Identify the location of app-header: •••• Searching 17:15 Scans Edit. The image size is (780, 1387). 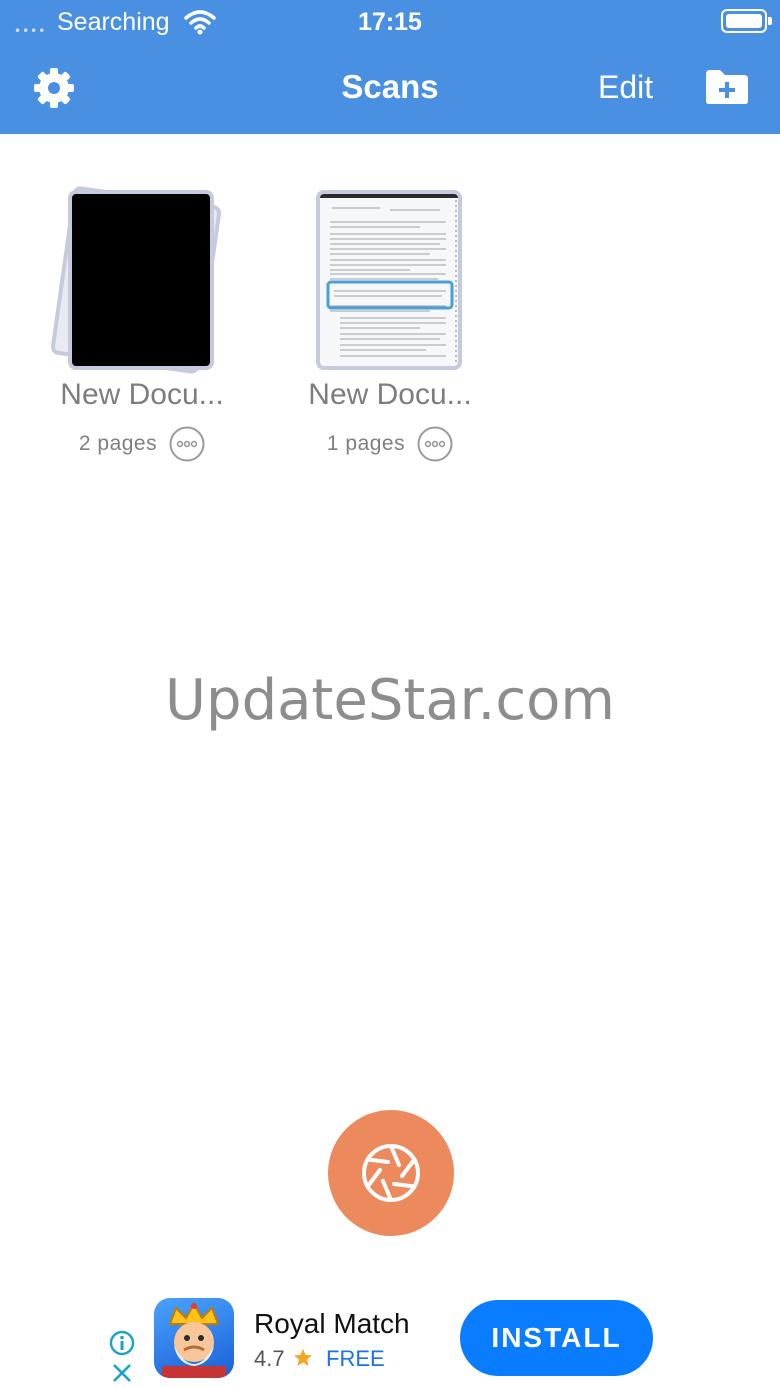
(390, 67).